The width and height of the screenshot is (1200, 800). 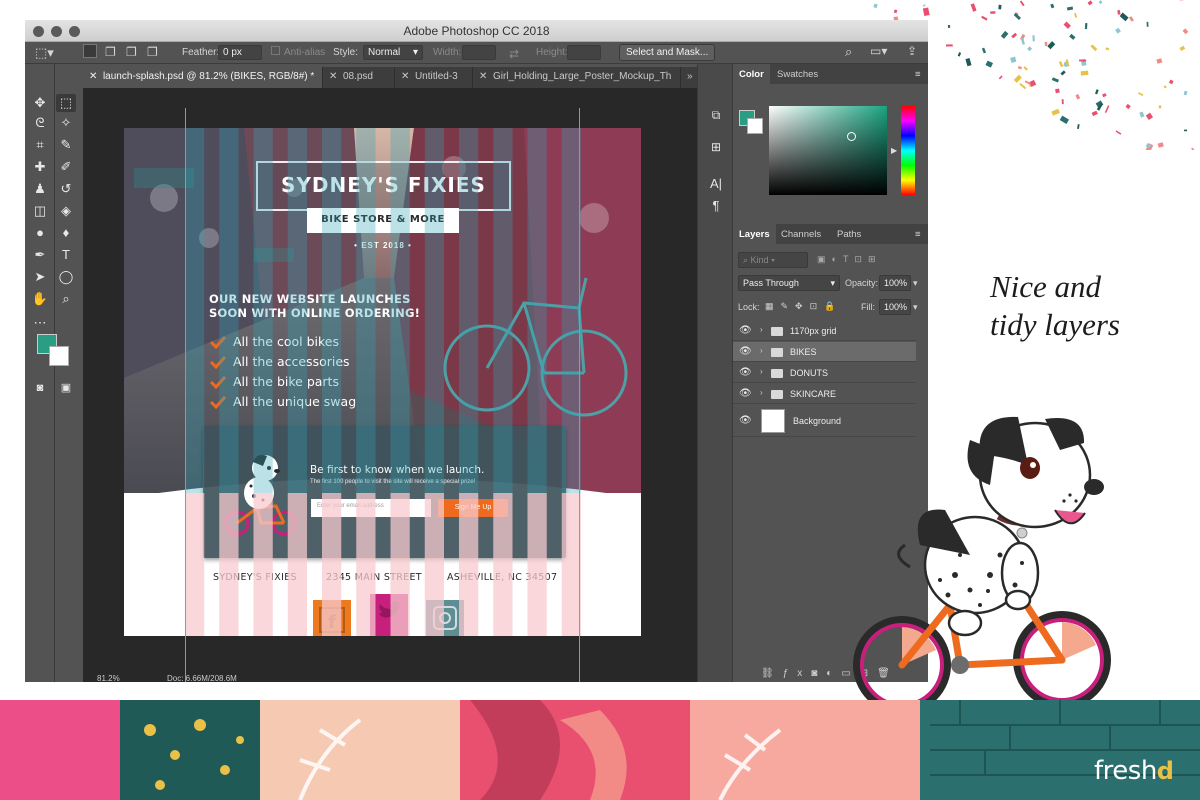 What do you see at coordinates (66, 299) in the screenshot?
I see `zoom-tool-icon: ⌕` at bounding box center [66, 299].